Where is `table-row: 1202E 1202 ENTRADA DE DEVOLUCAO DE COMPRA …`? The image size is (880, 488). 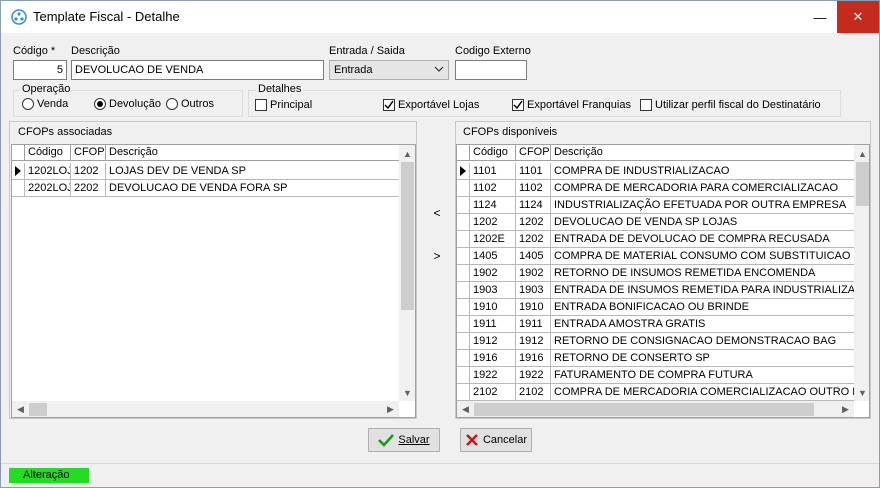 table-row: 1202E 1202 ENTRADA DE DEVOLUCAO DE COMPRA … is located at coordinates (655, 239).